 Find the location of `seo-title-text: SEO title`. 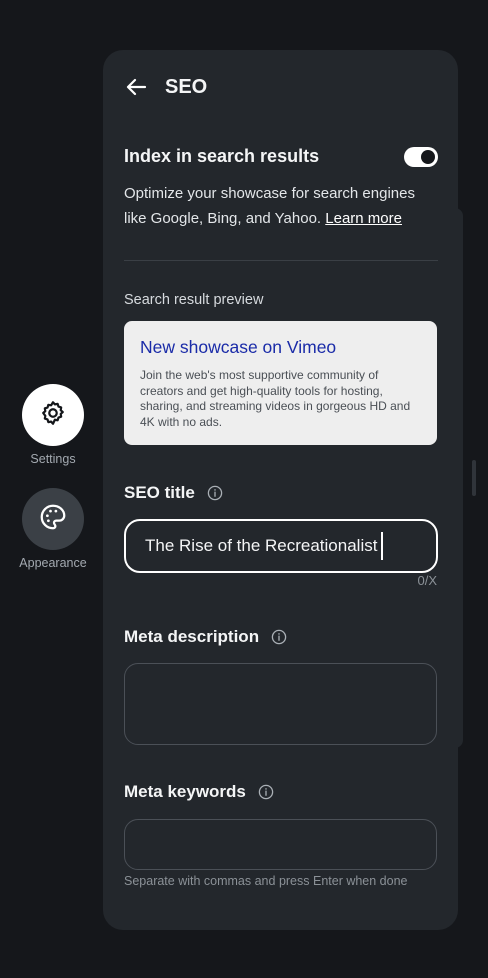

seo-title-text: SEO title is located at coordinates (159, 492).